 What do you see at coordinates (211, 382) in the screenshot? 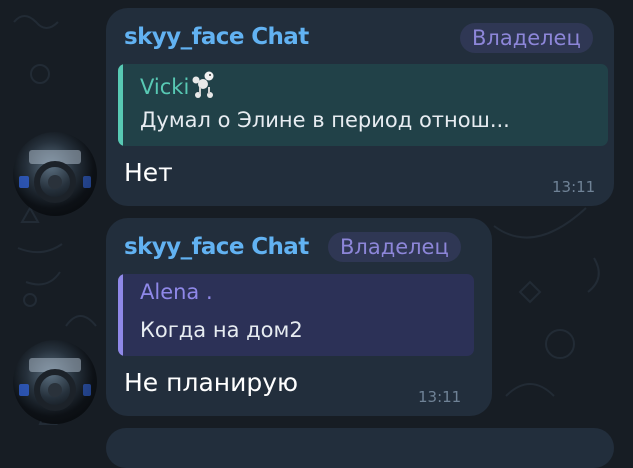
I see `message-text: Не планирую` at bounding box center [211, 382].